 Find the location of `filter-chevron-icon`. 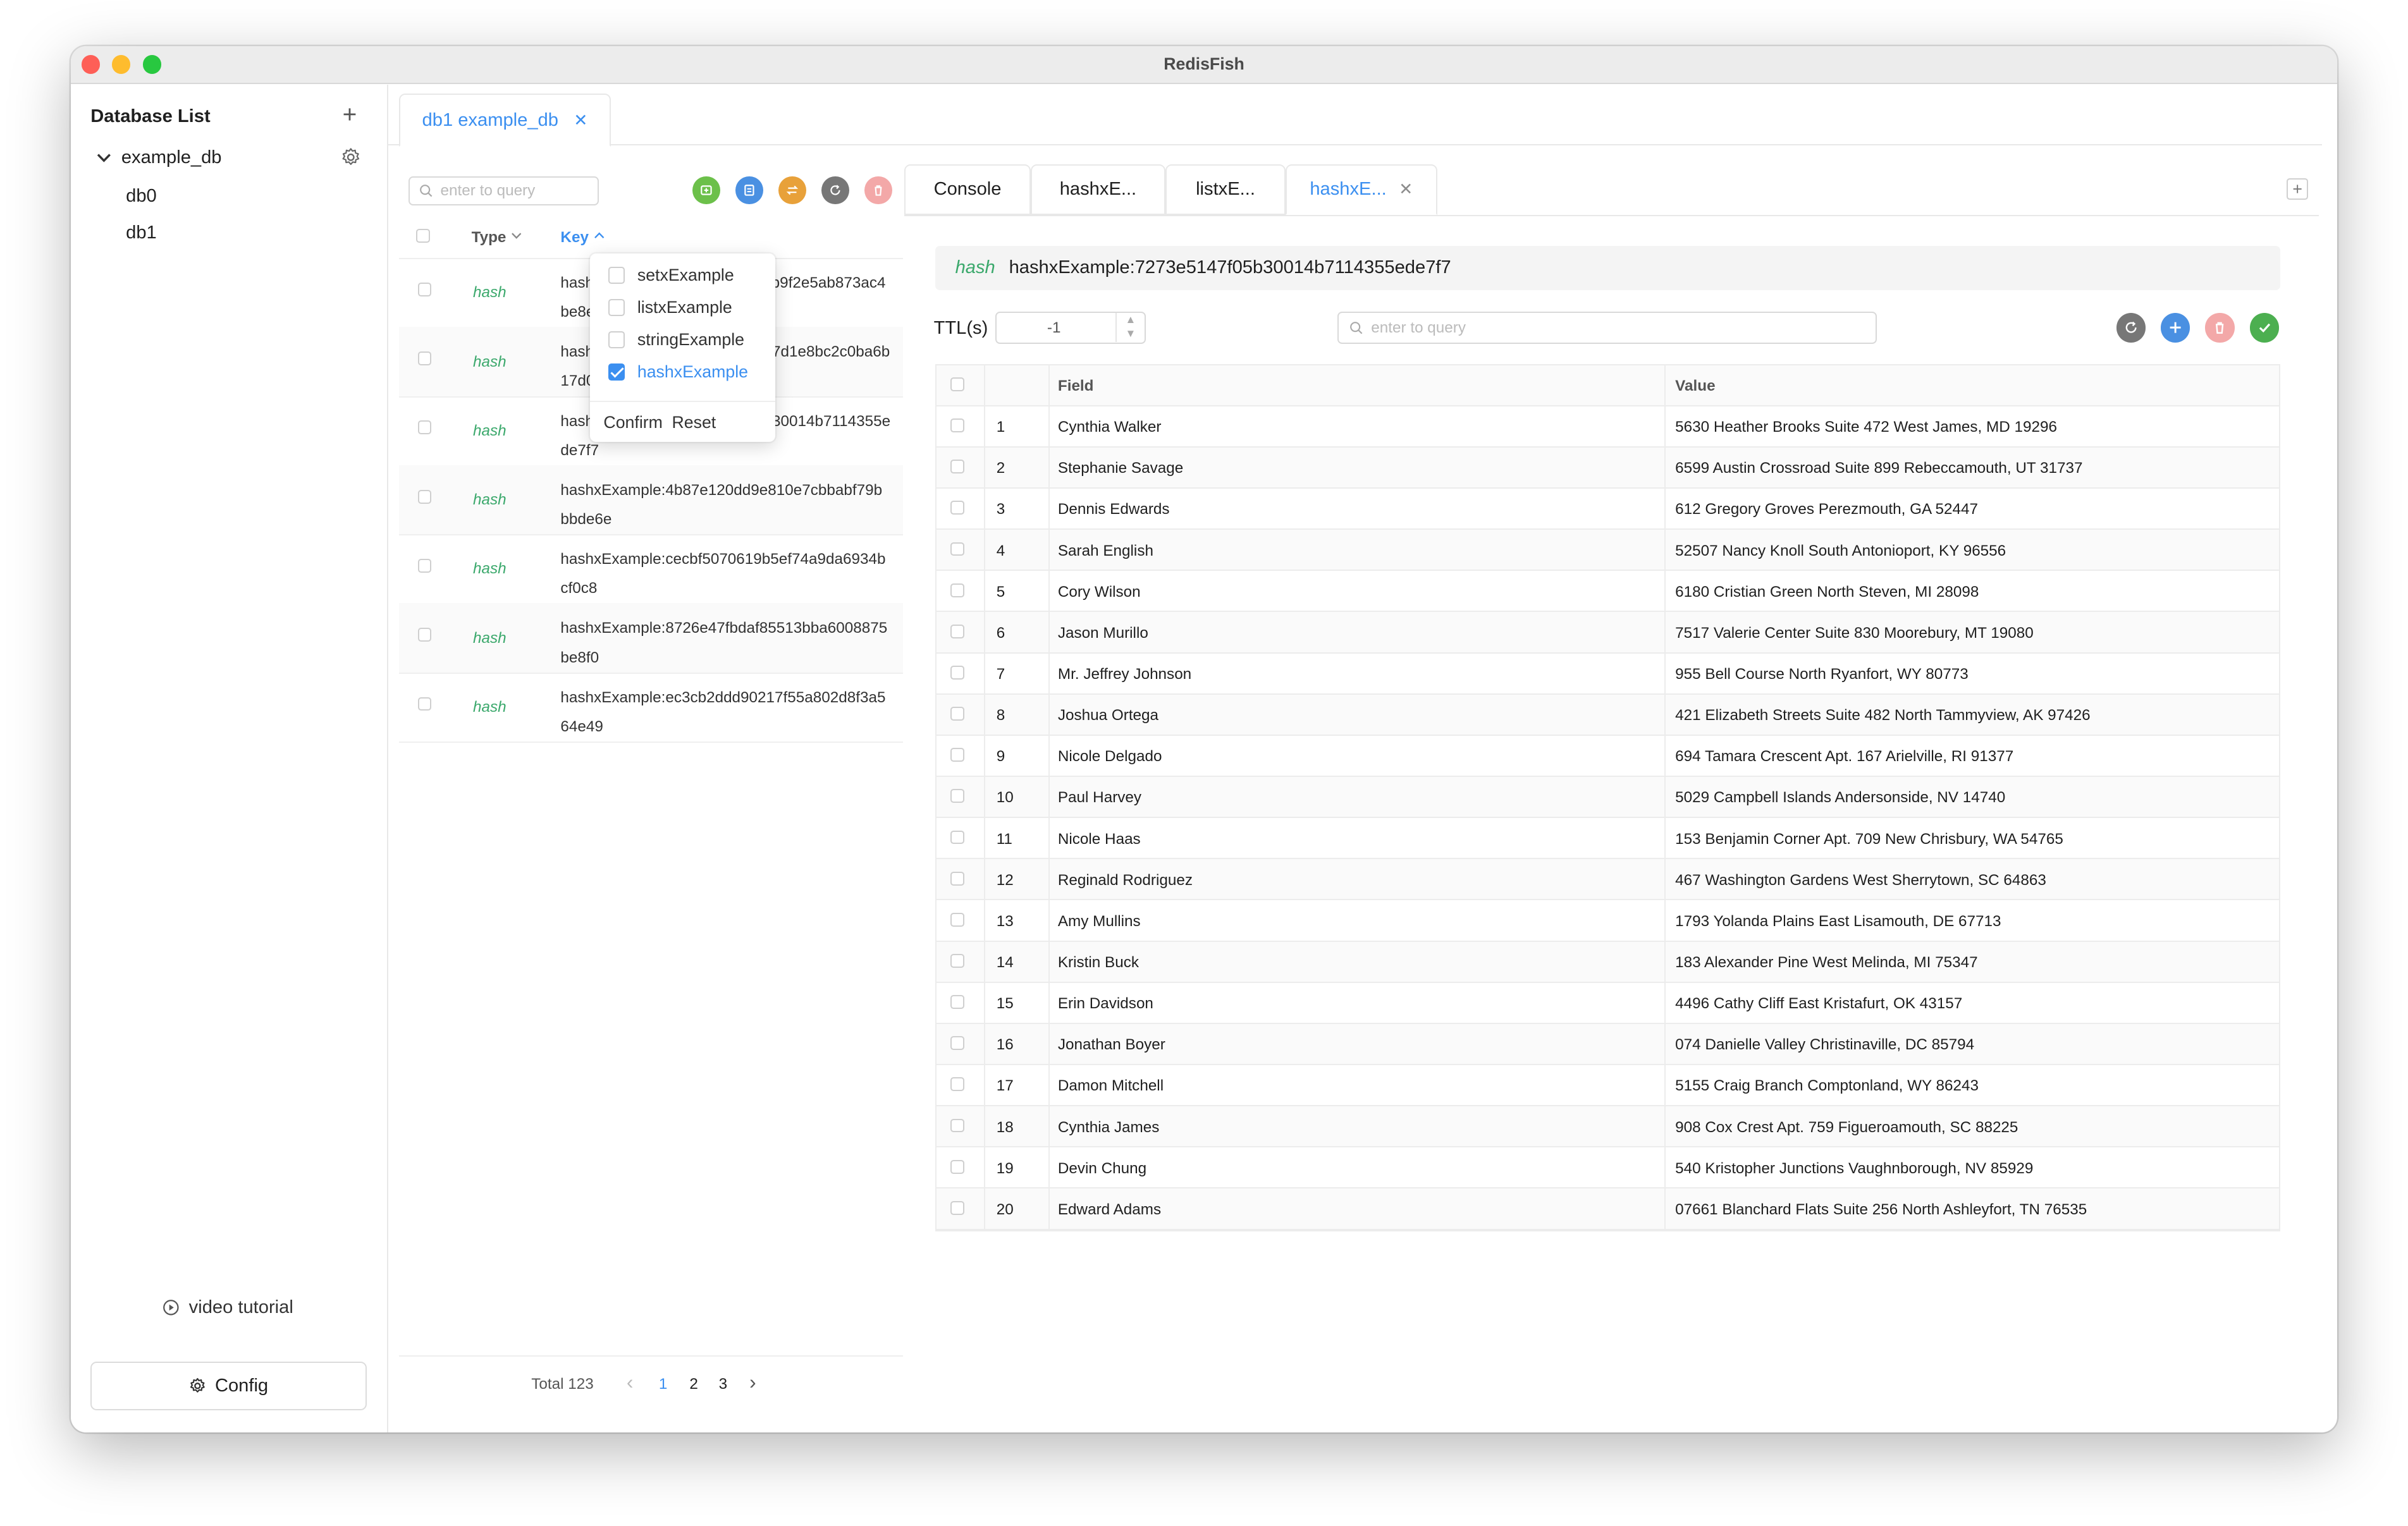

filter-chevron-icon is located at coordinates (516, 235).